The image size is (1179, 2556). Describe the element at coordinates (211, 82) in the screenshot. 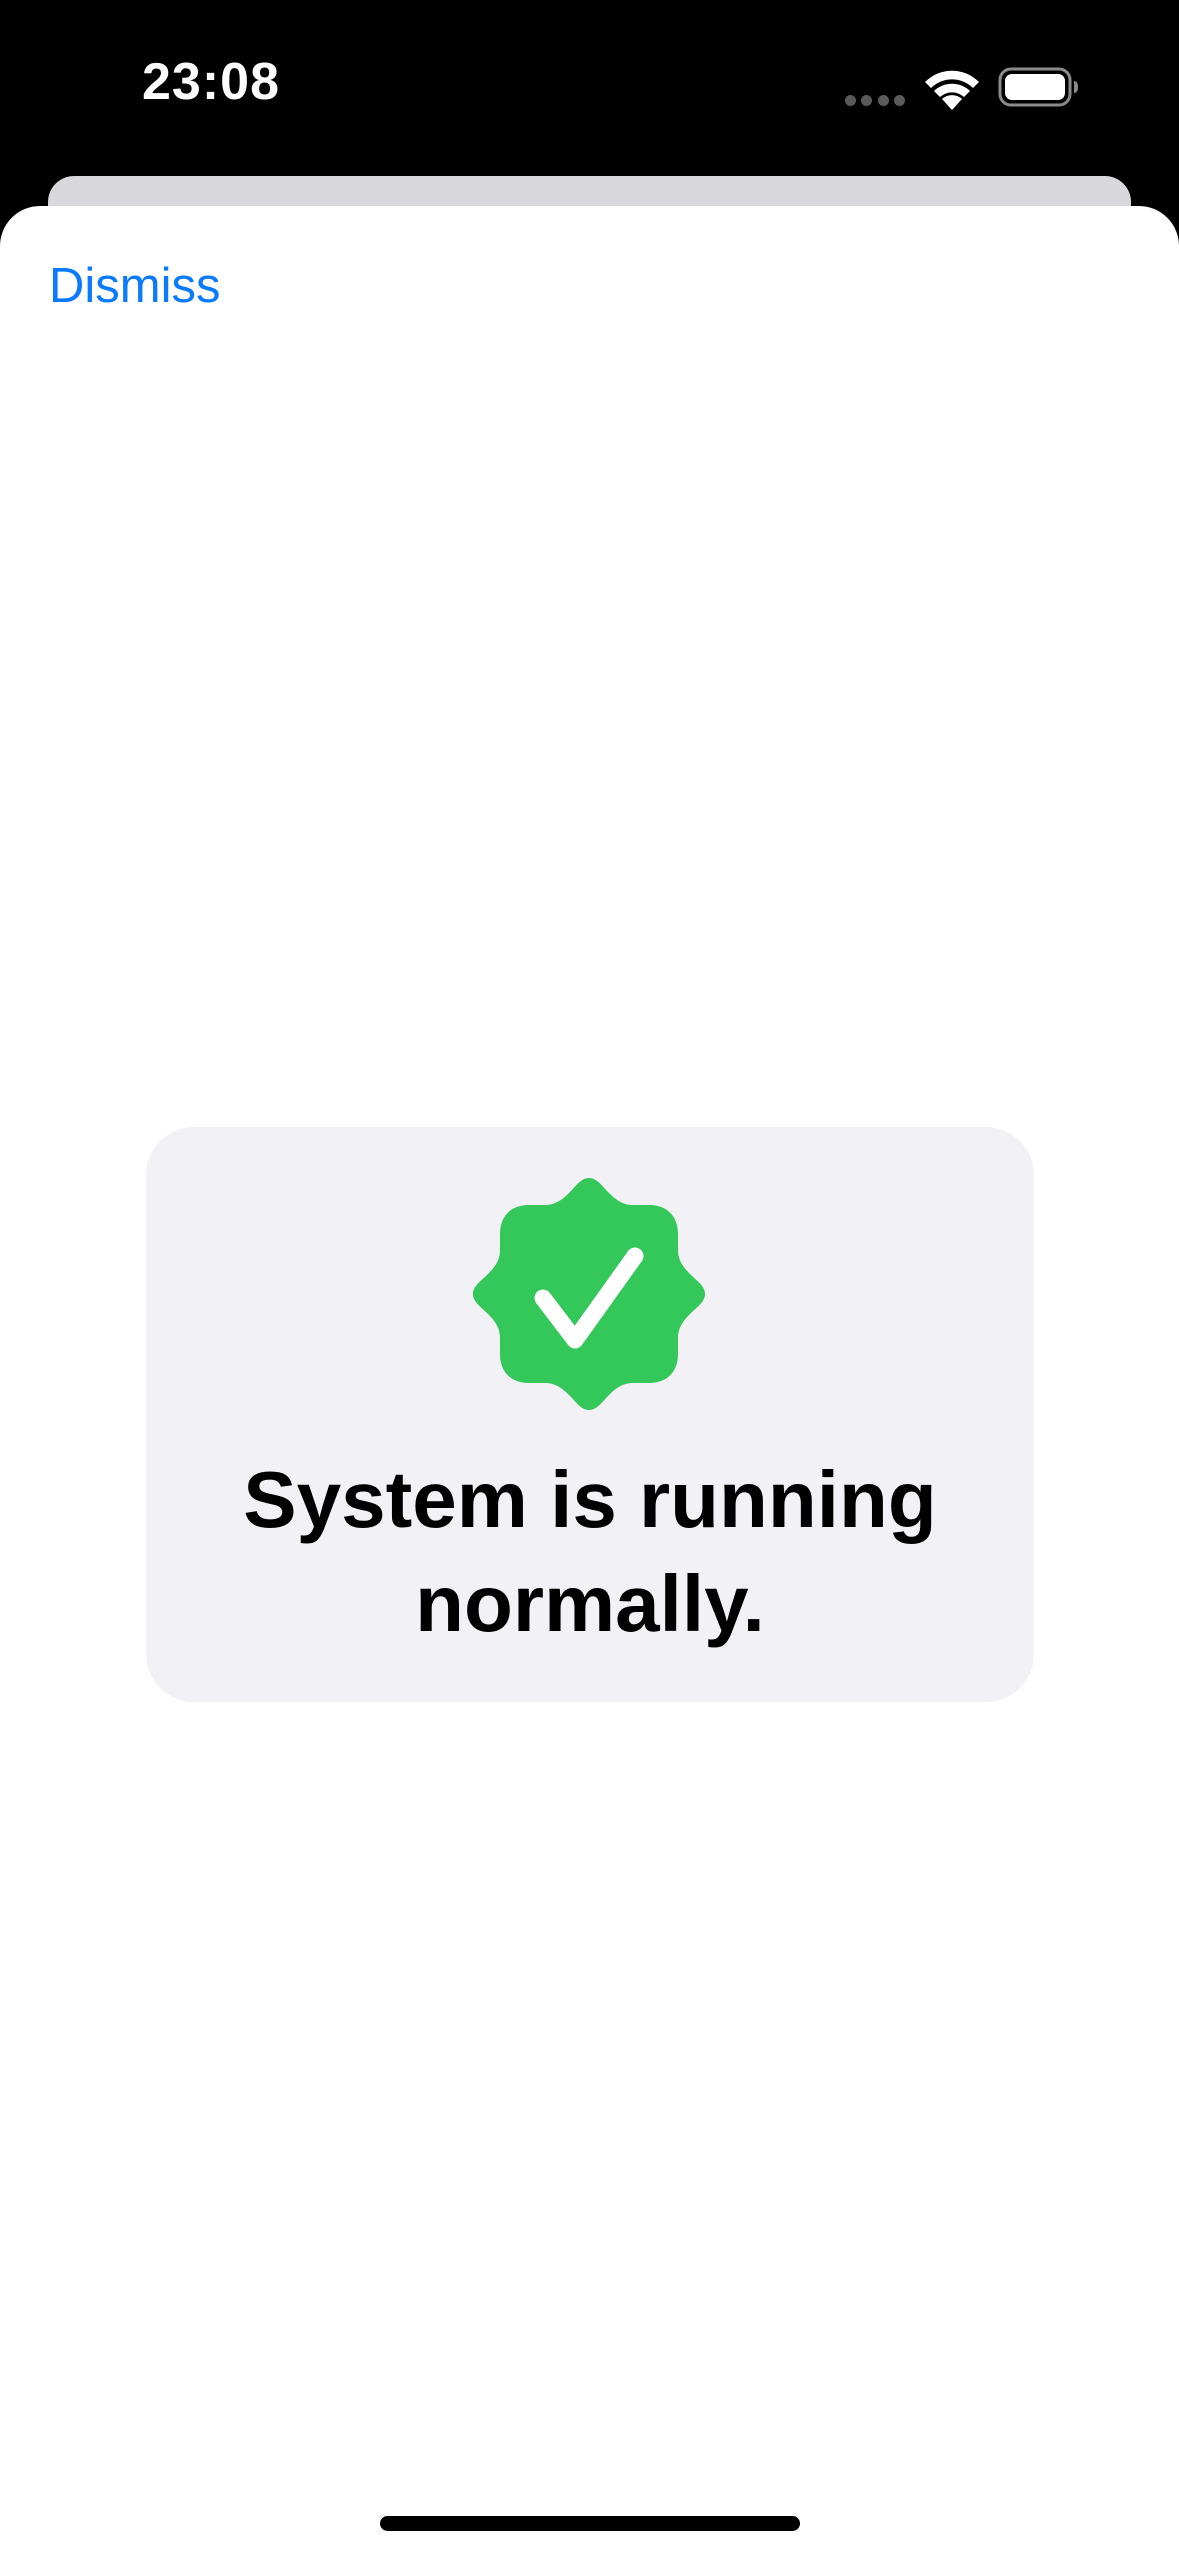

I see `status-time: 23:08` at that location.